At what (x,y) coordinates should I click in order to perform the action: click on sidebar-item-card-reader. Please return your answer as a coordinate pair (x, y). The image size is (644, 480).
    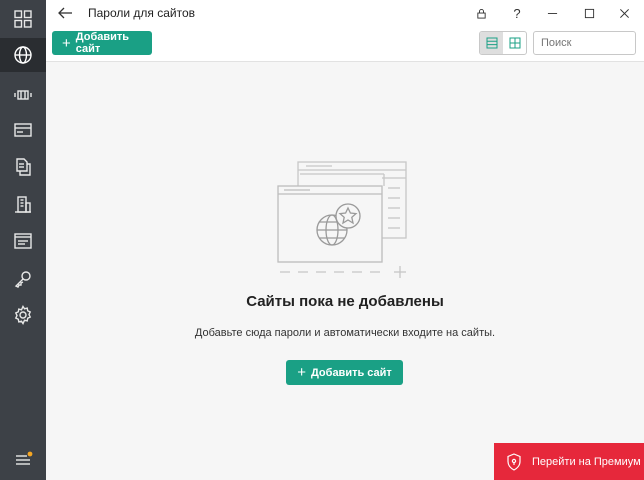
    Looking at the image, I should click on (23, 95).